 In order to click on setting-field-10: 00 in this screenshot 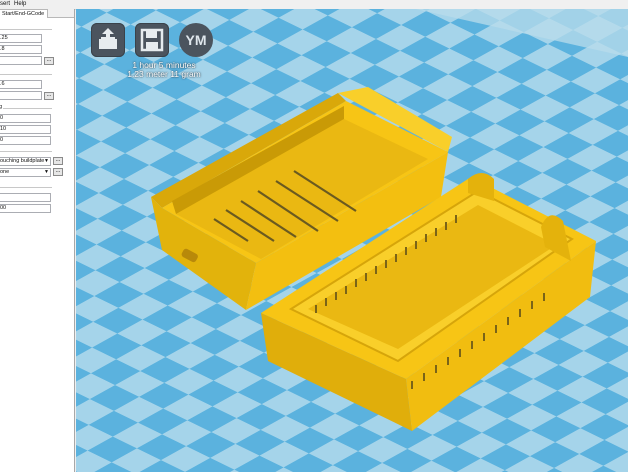, I will do `click(25, 208)`.